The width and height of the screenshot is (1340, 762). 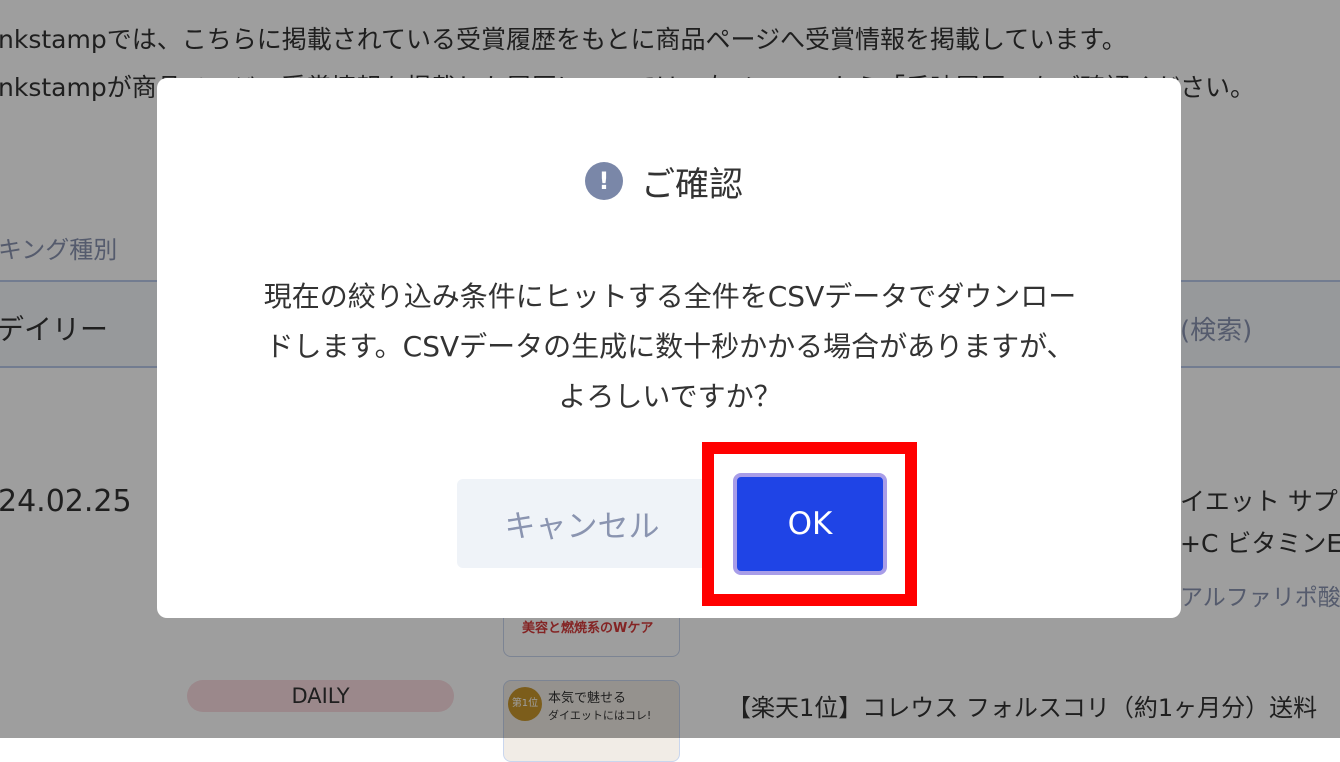 What do you see at coordinates (670, 296) in the screenshot?
I see `dialog-message-line-1: 現在の絞り込み条件にヒットする全件をCSVデータでダウンロー` at bounding box center [670, 296].